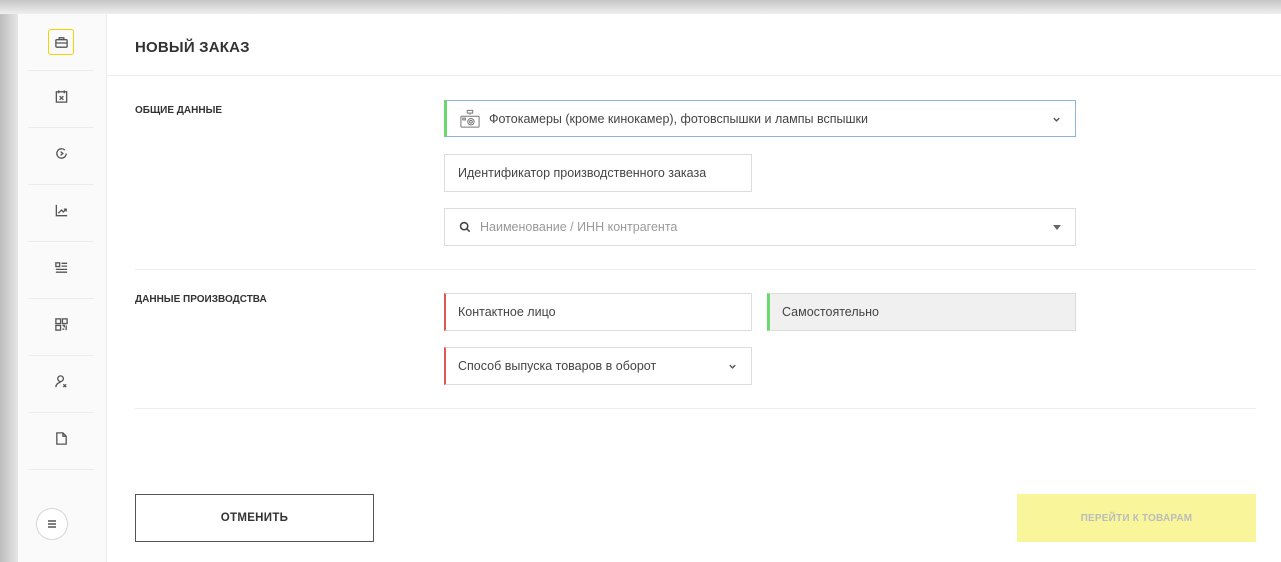  I want to click on chart-up-icon, so click(61, 213).